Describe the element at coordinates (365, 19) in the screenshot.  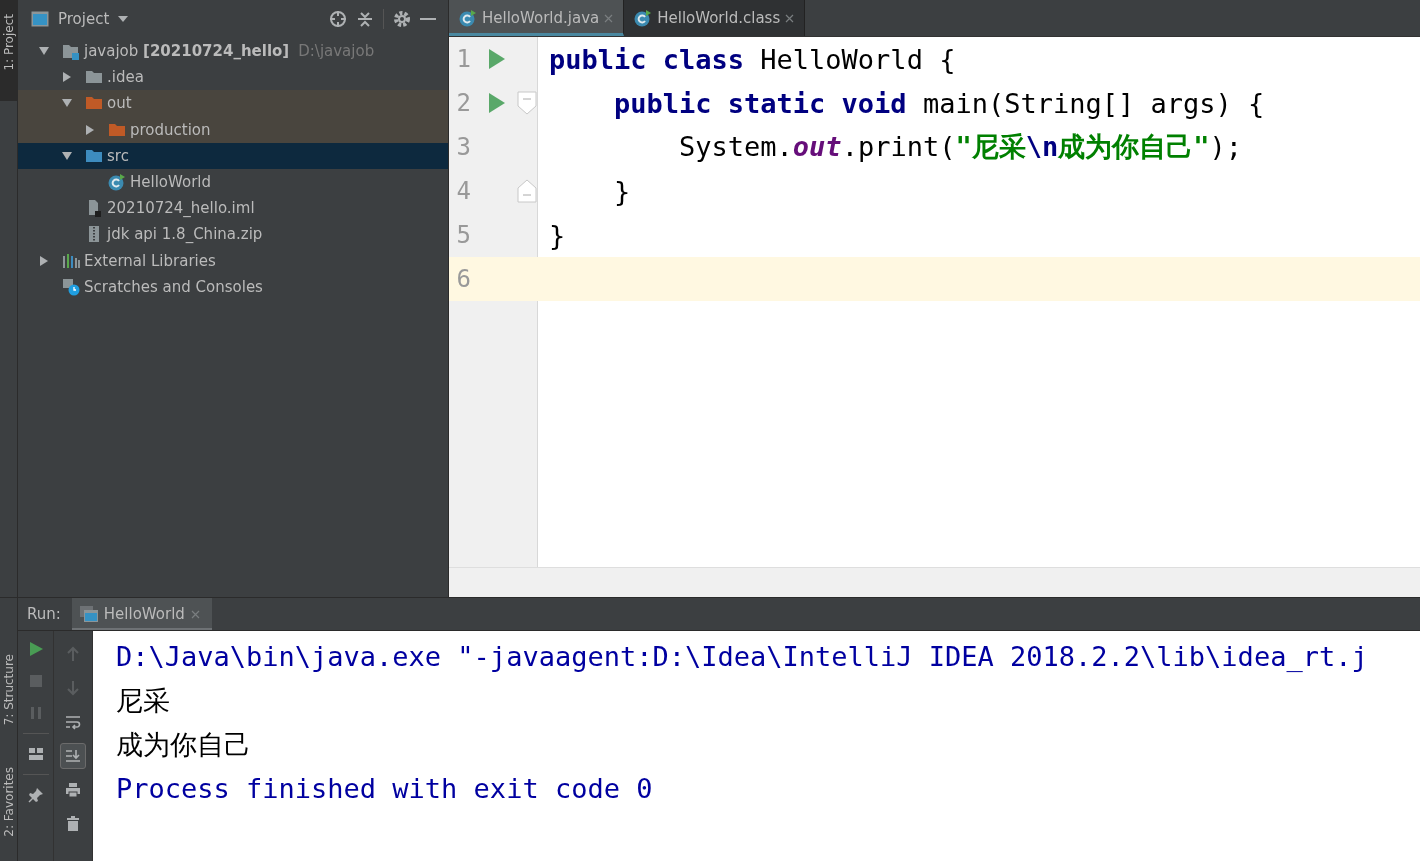
I see `collapse-all-icon` at that location.